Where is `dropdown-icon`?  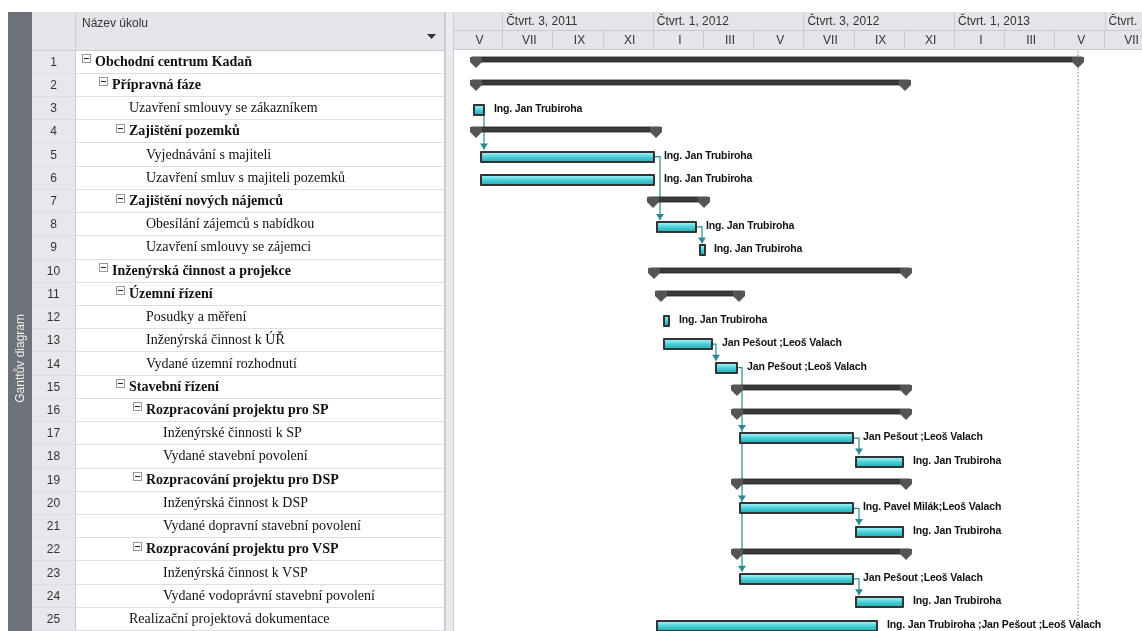
dropdown-icon is located at coordinates (431, 36).